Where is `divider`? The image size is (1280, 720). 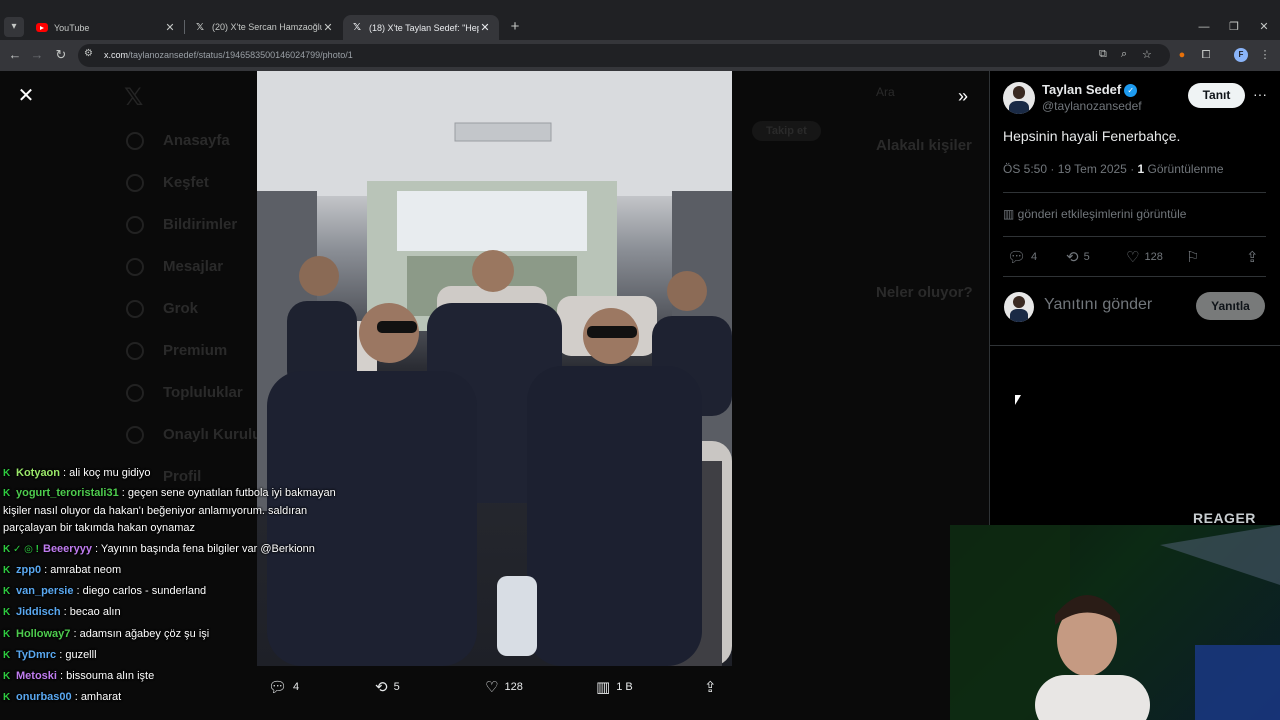
divider is located at coordinates (1134, 236).